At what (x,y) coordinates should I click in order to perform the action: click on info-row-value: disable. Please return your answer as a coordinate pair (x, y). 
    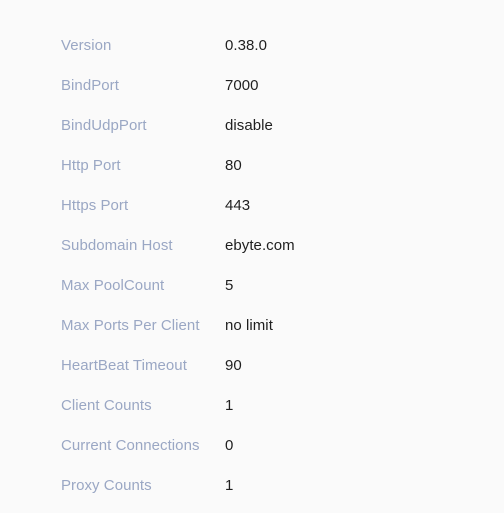
    Looking at the image, I should click on (249, 125).